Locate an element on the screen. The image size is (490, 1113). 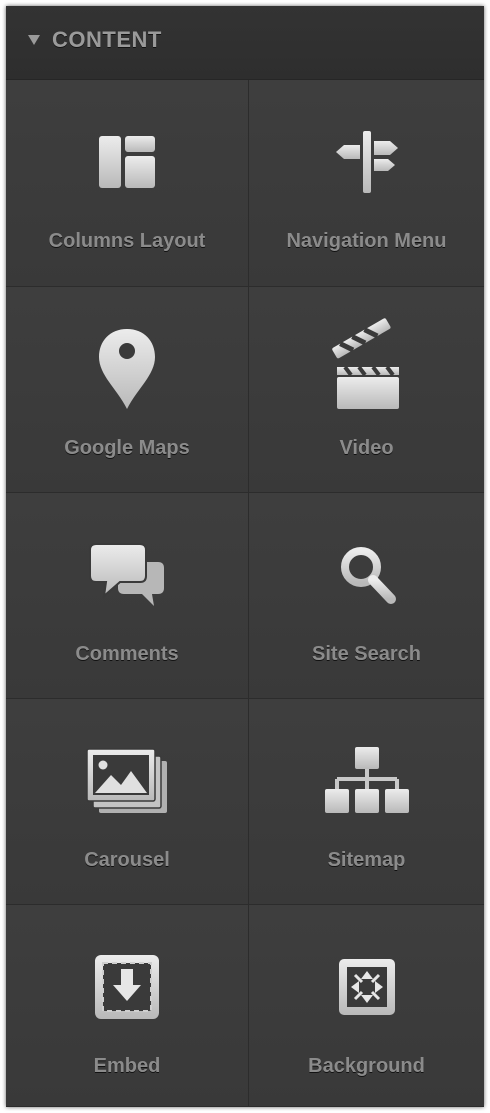
widget-sitemap: Sitemap is located at coordinates (366, 802).